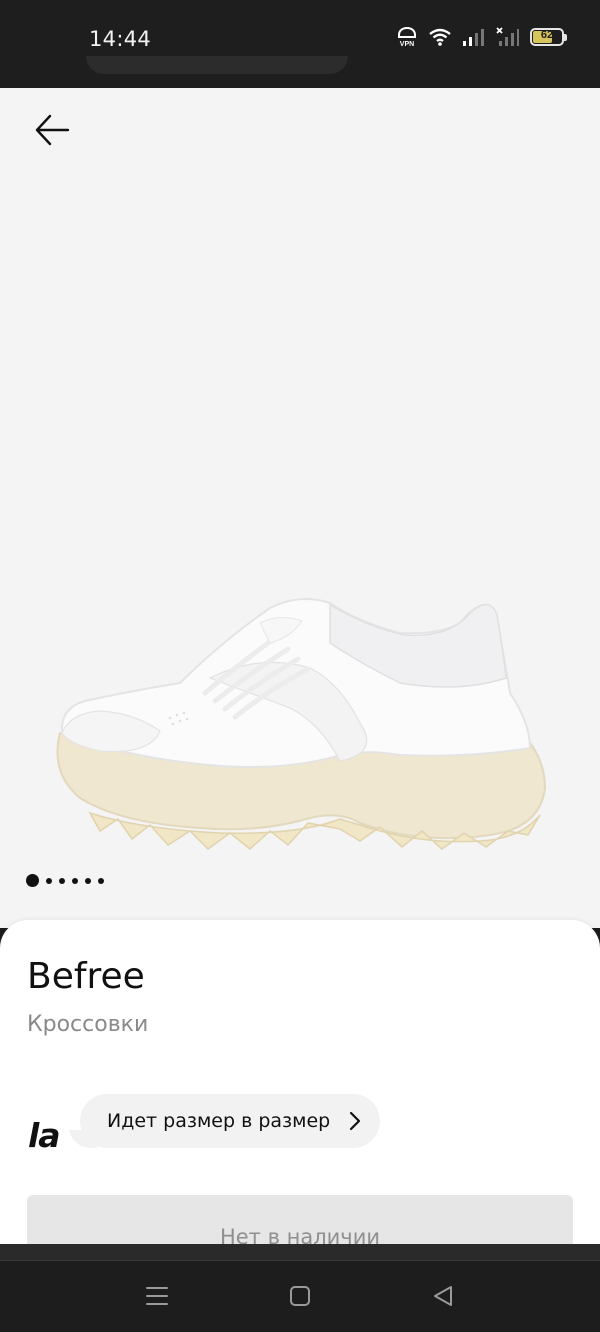  Describe the element at coordinates (508, 37) in the screenshot. I see `signal-no-service-icon` at that location.